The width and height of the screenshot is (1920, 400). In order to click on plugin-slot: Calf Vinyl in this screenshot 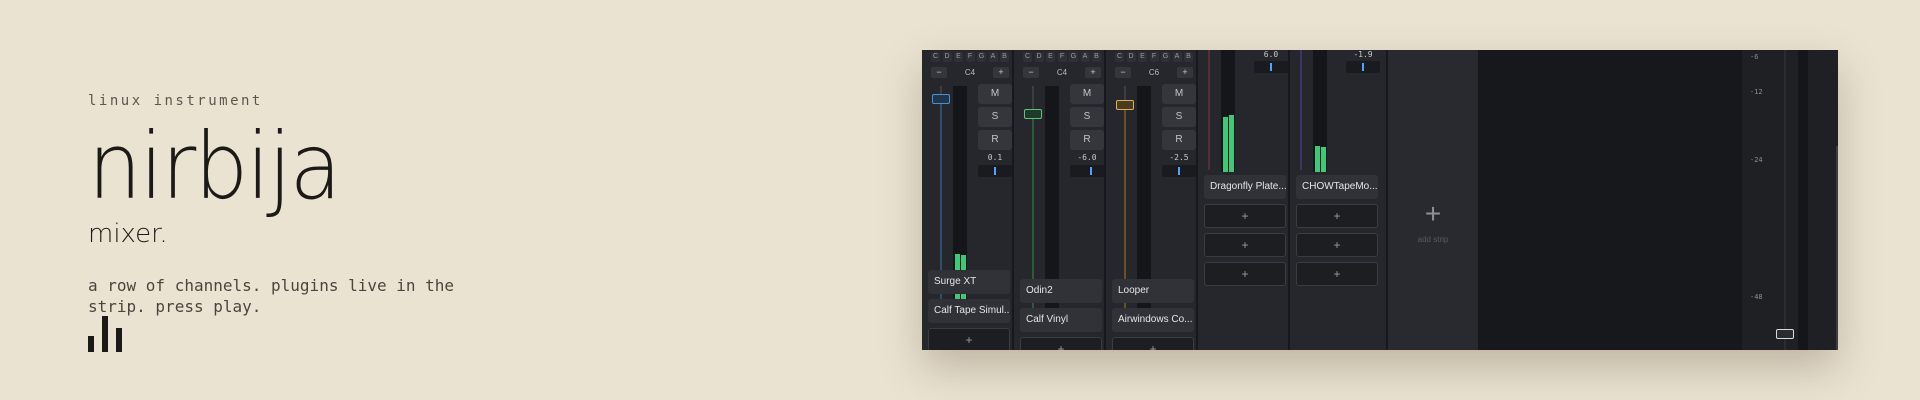, I will do `click(1061, 320)`.